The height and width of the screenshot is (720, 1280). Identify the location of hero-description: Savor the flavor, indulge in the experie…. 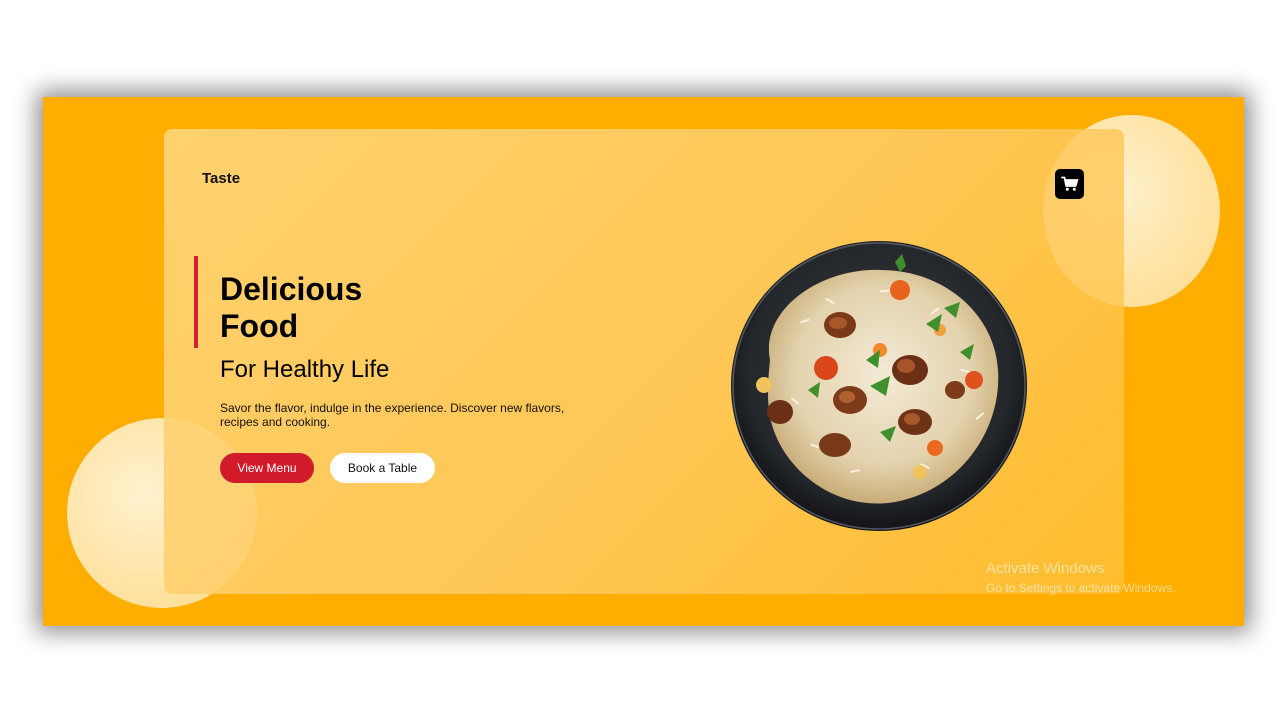
(392, 415).